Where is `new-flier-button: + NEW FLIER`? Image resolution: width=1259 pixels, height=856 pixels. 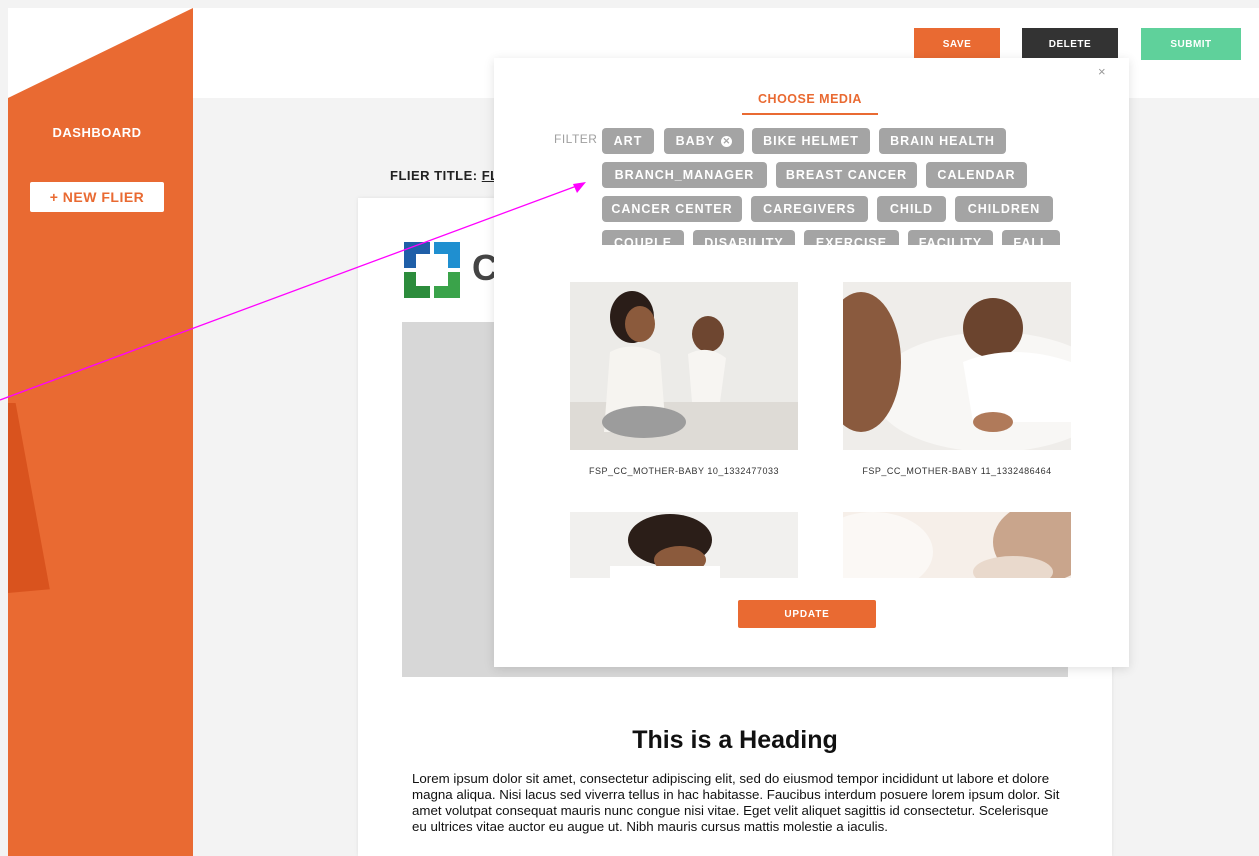
new-flier-button: + NEW FLIER is located at coordinates (97, 197).